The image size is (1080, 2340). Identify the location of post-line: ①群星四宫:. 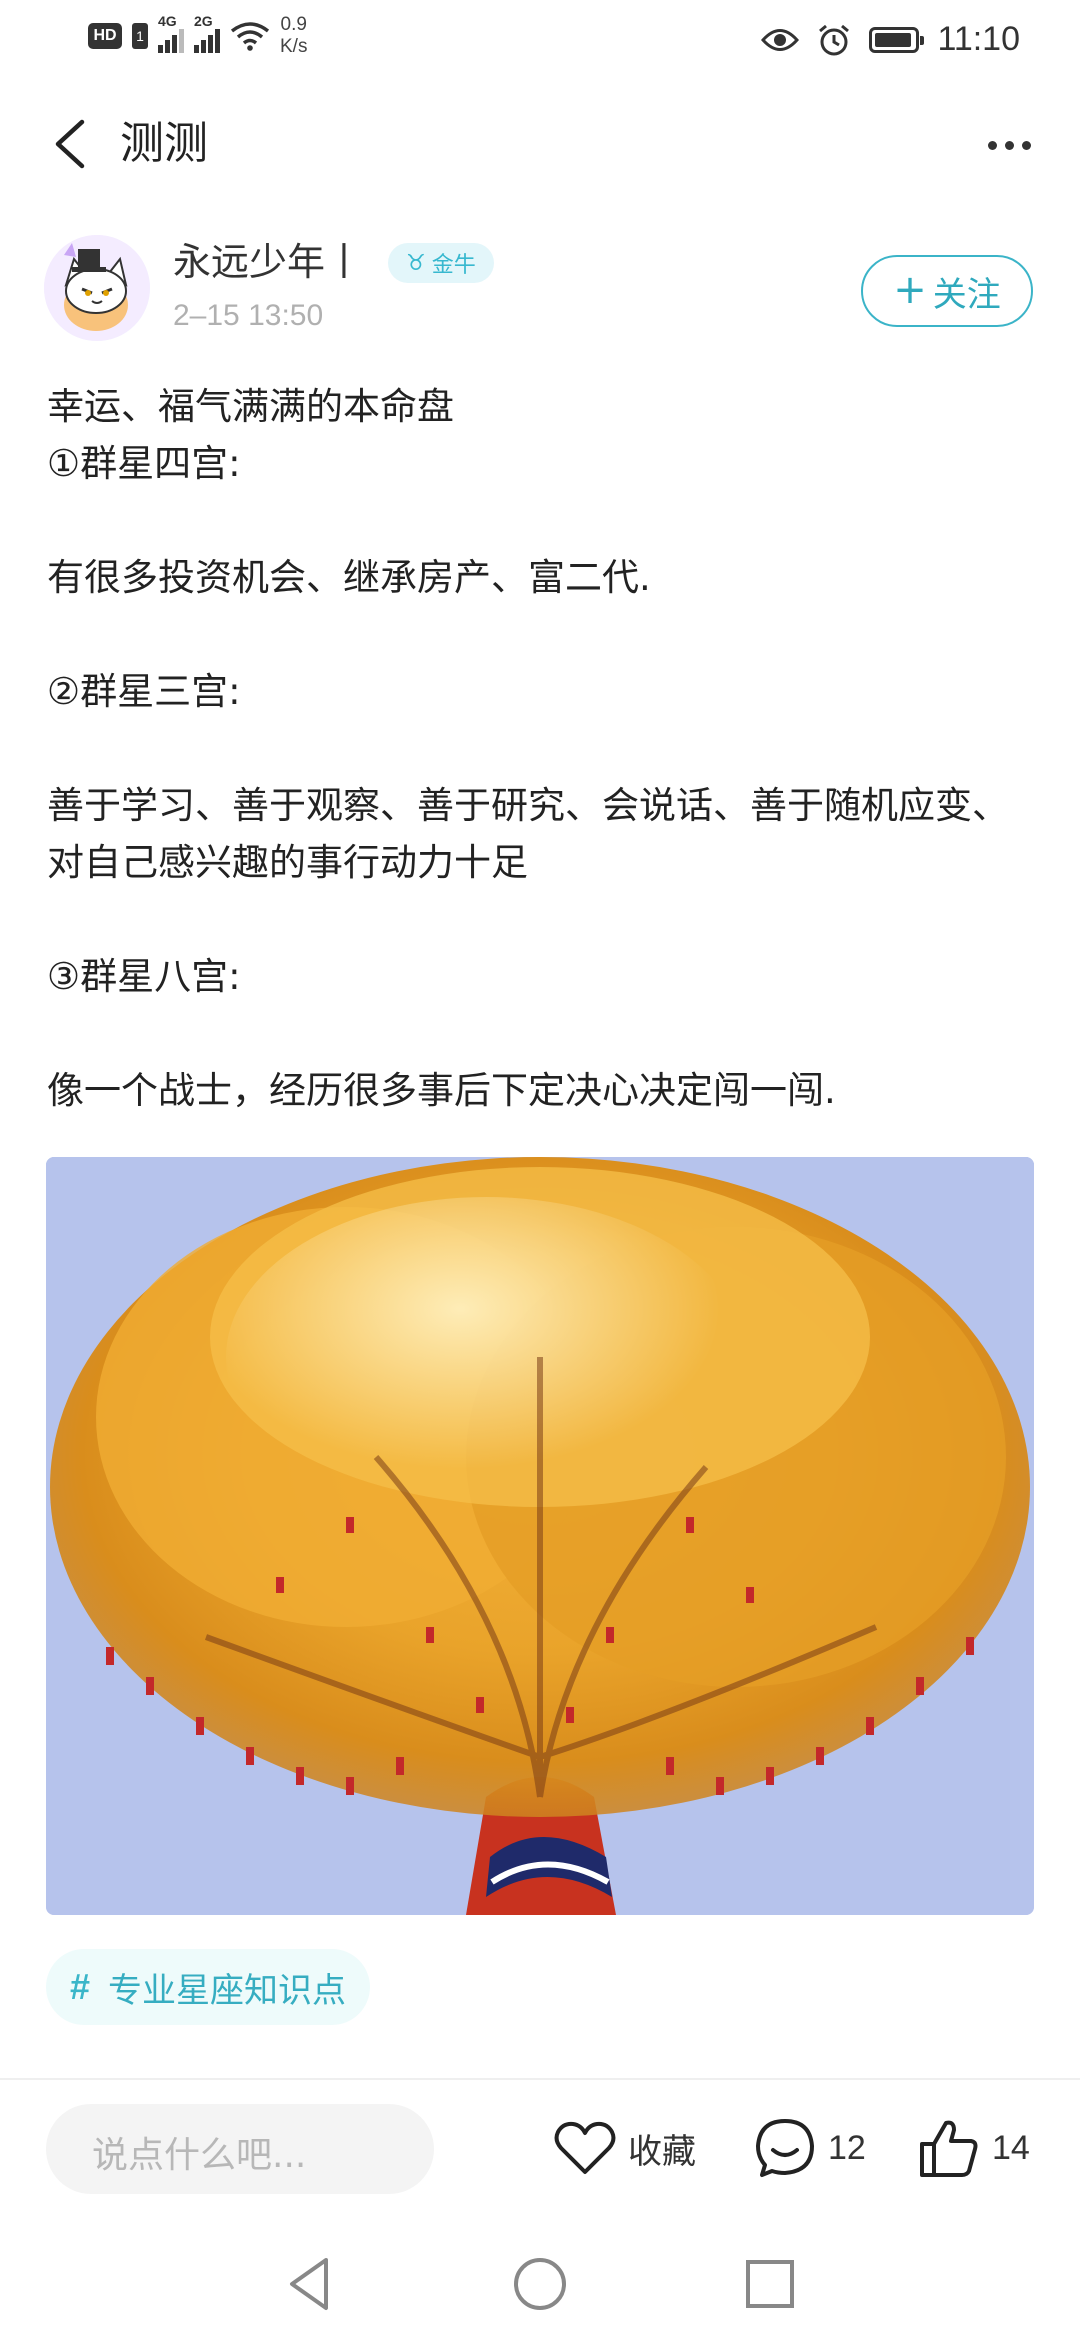
(144, 463).